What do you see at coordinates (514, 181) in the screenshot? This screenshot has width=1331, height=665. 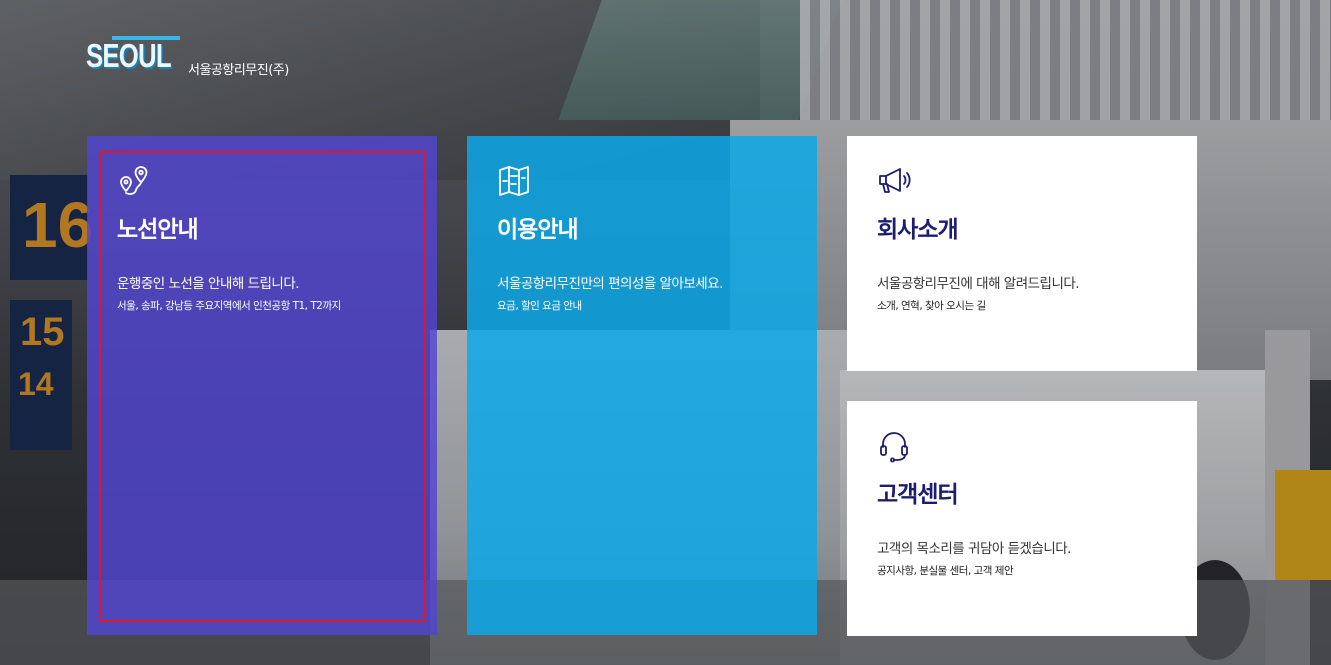 I see `map-guide-icon` at bounding box center [514, 181].